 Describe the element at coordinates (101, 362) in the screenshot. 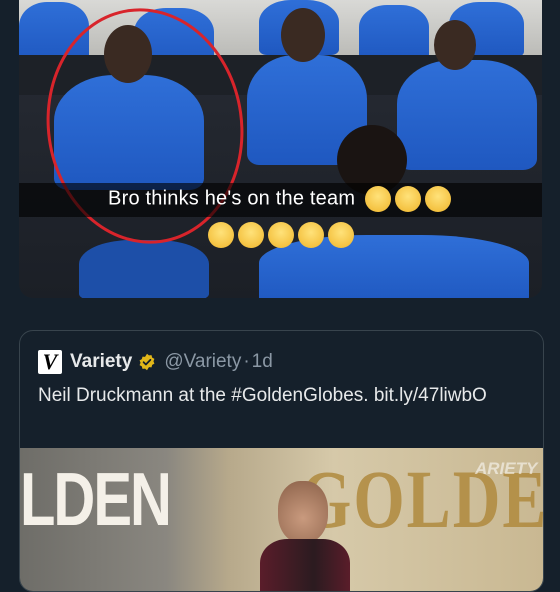

I see `account-name: Variety` at that location.